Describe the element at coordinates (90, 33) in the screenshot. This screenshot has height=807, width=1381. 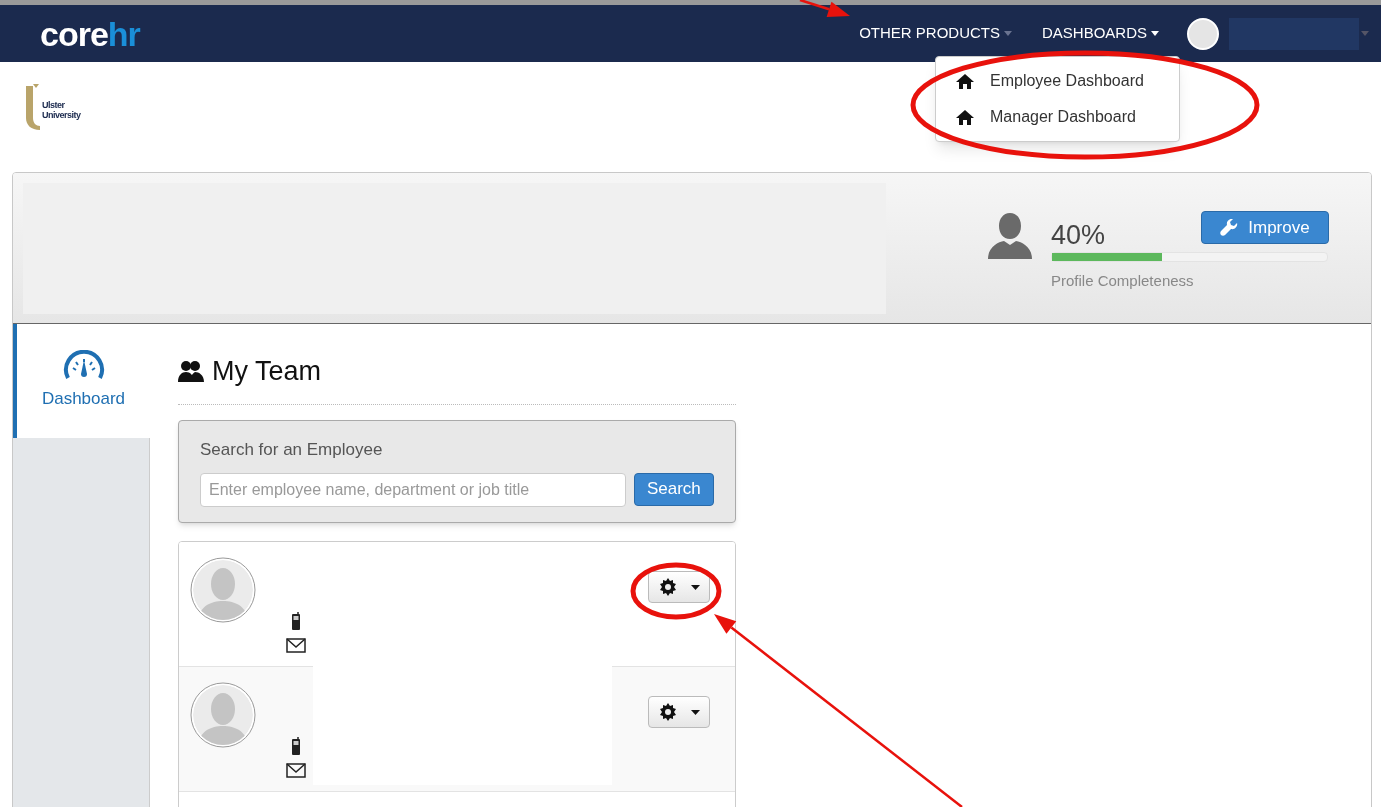
I see `corehr-logo: corehr` at that location.